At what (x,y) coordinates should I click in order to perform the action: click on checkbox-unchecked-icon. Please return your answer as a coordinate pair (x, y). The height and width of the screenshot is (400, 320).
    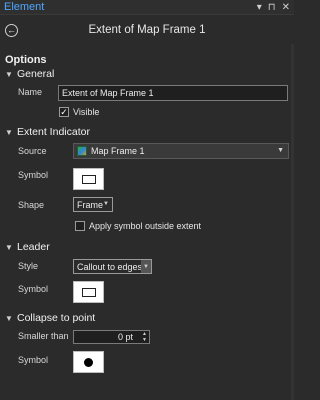
    Looking at the image, I should click on (80, 226).